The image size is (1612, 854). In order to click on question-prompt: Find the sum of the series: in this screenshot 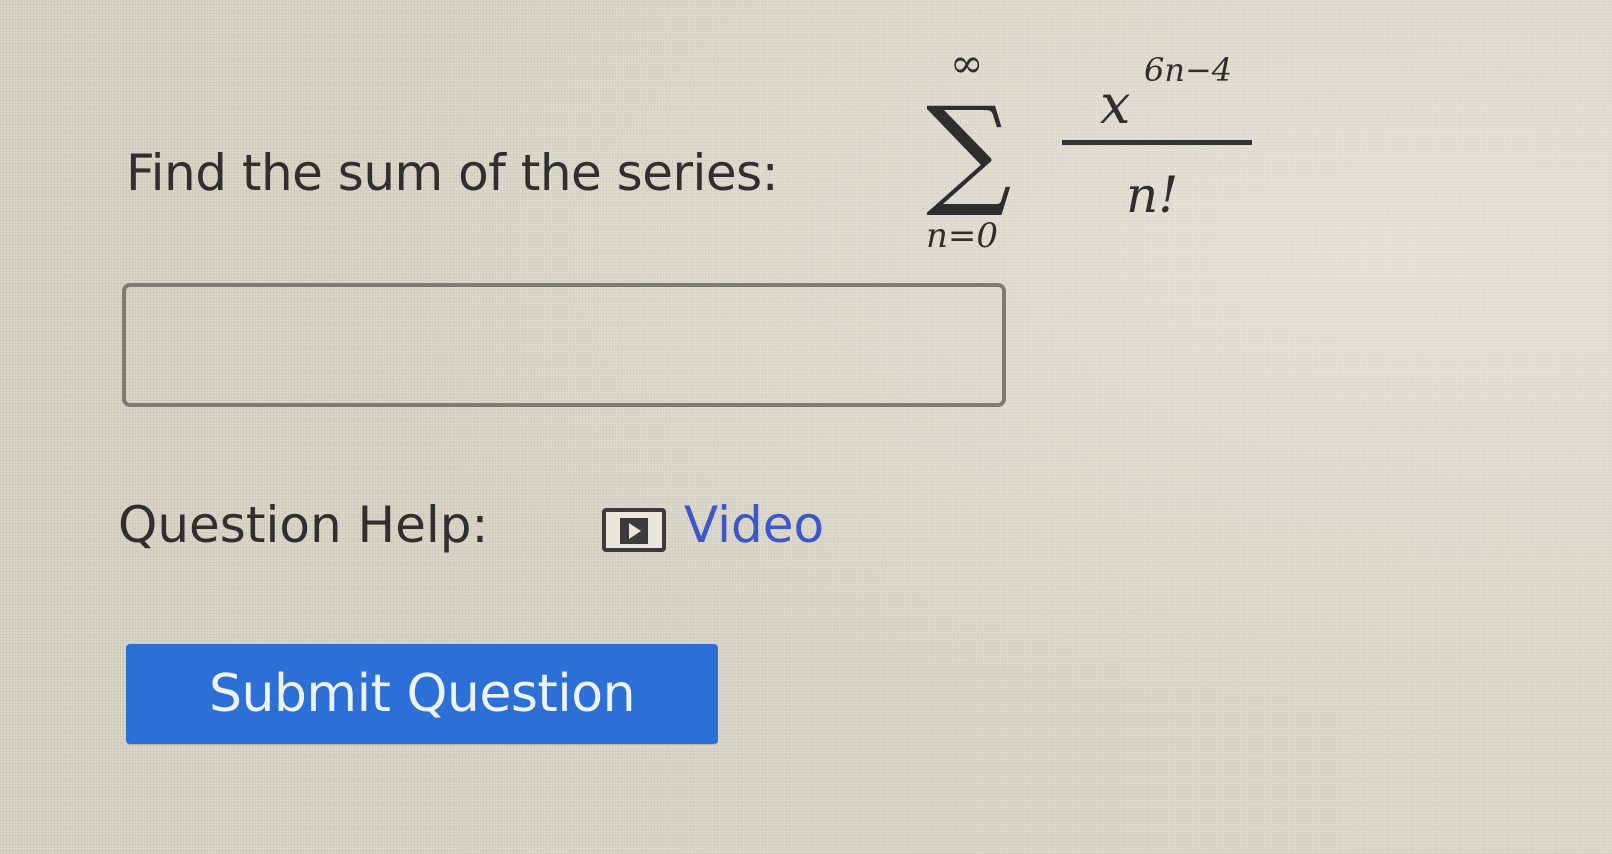, I will do `click(452, 173)`.